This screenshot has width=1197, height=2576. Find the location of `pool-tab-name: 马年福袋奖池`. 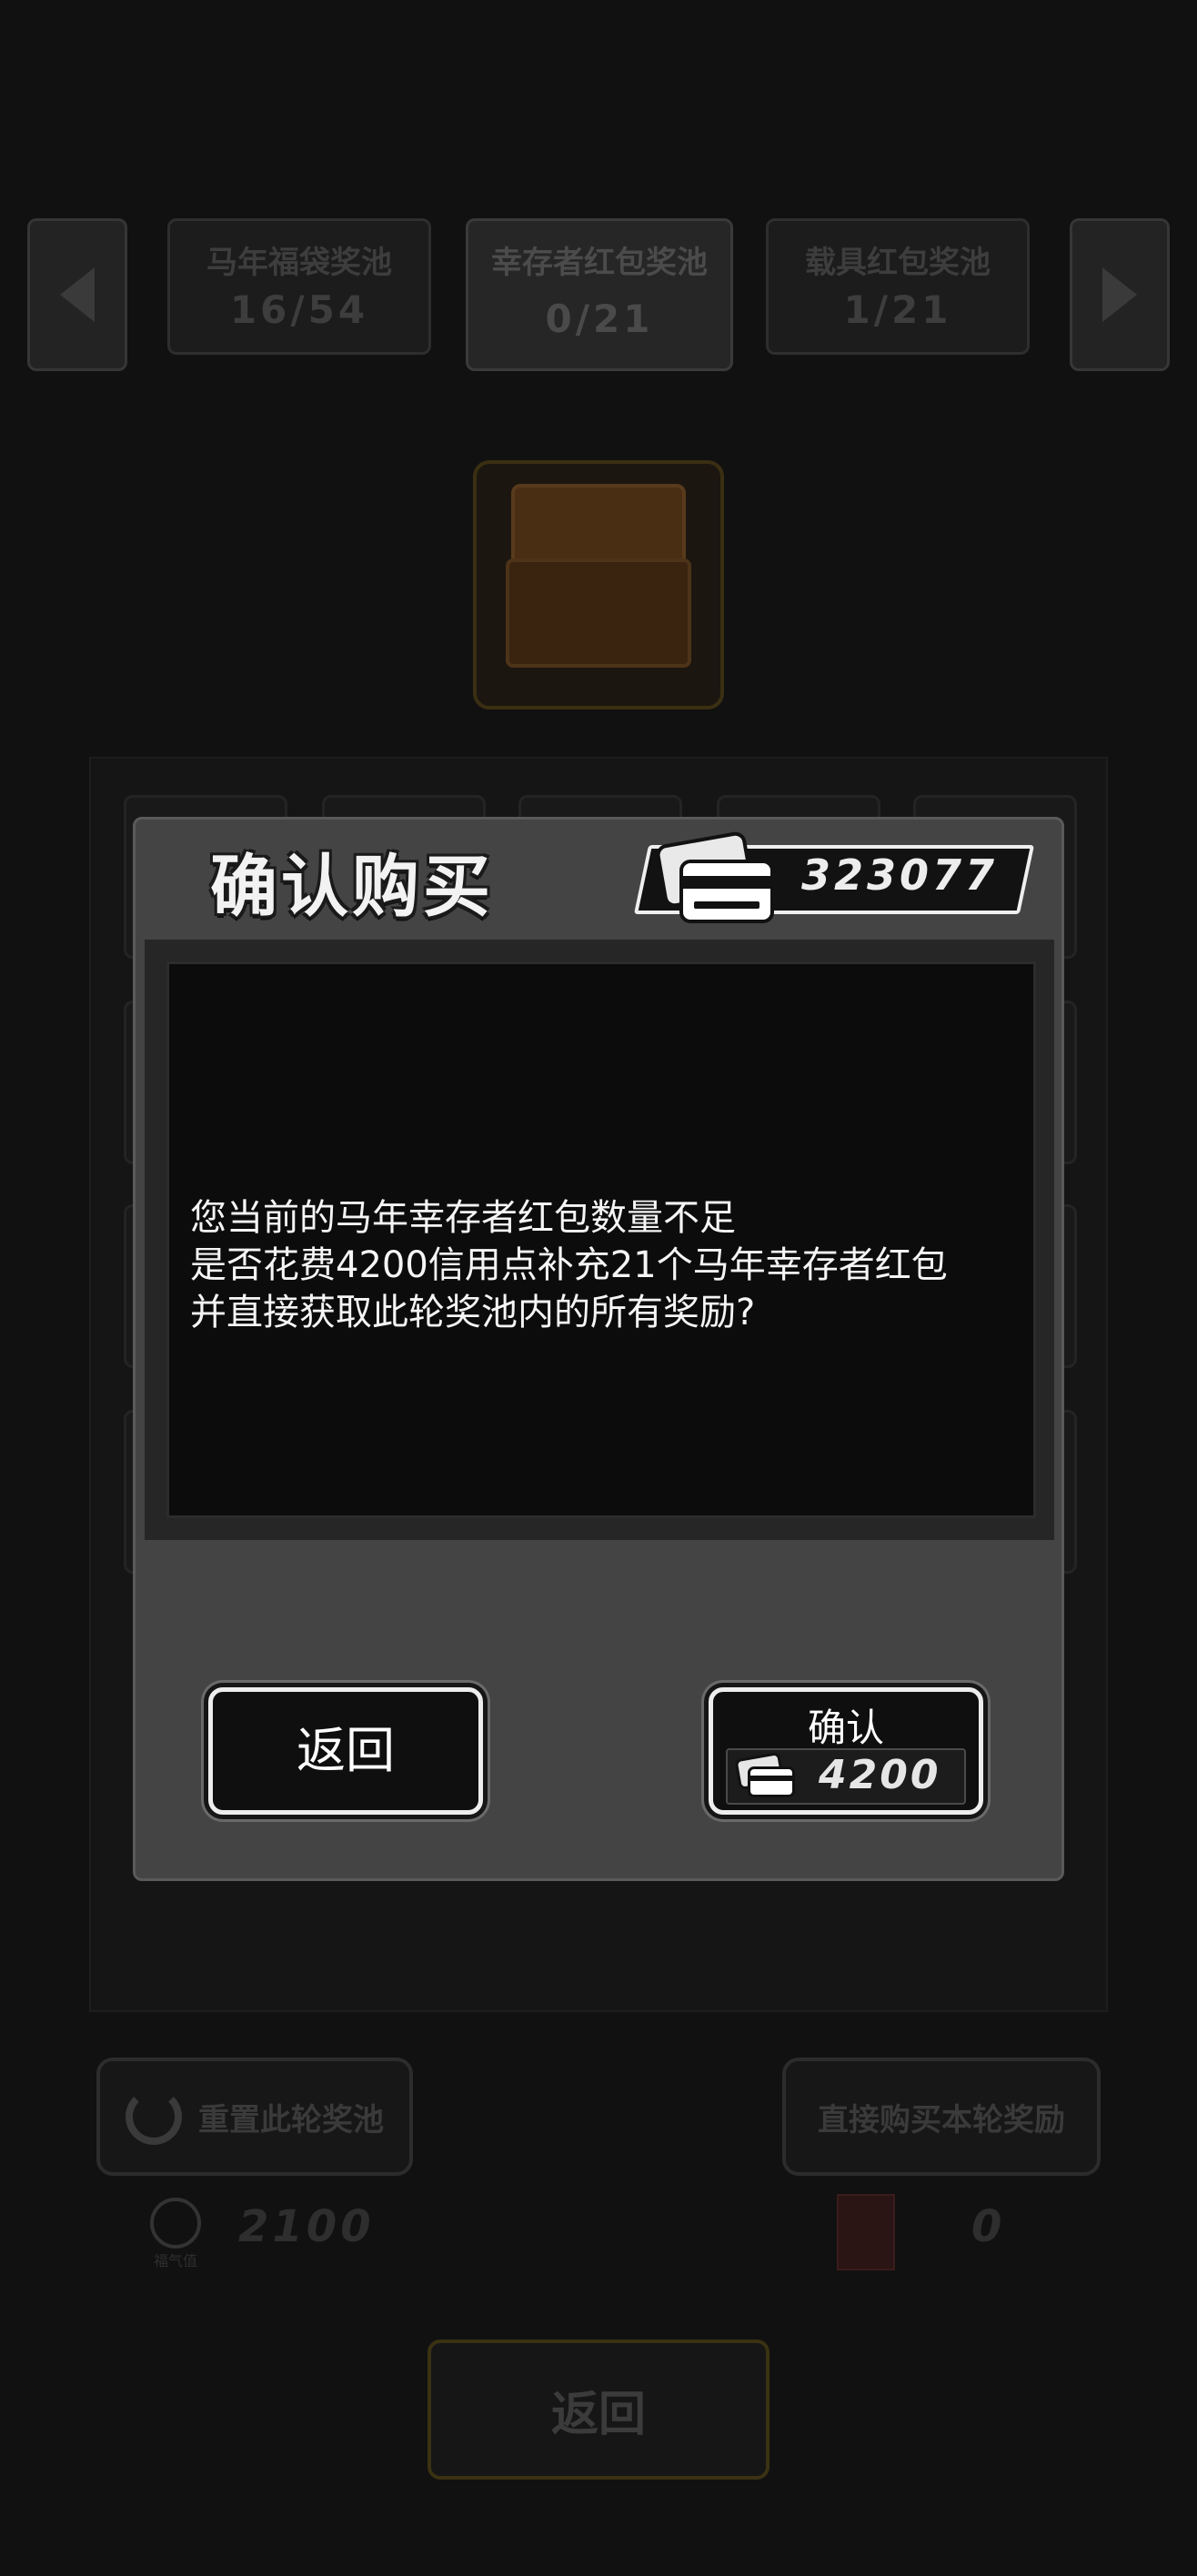

pool-tab-name: 马年福袋奖池 is located at coordinates (299, 263).